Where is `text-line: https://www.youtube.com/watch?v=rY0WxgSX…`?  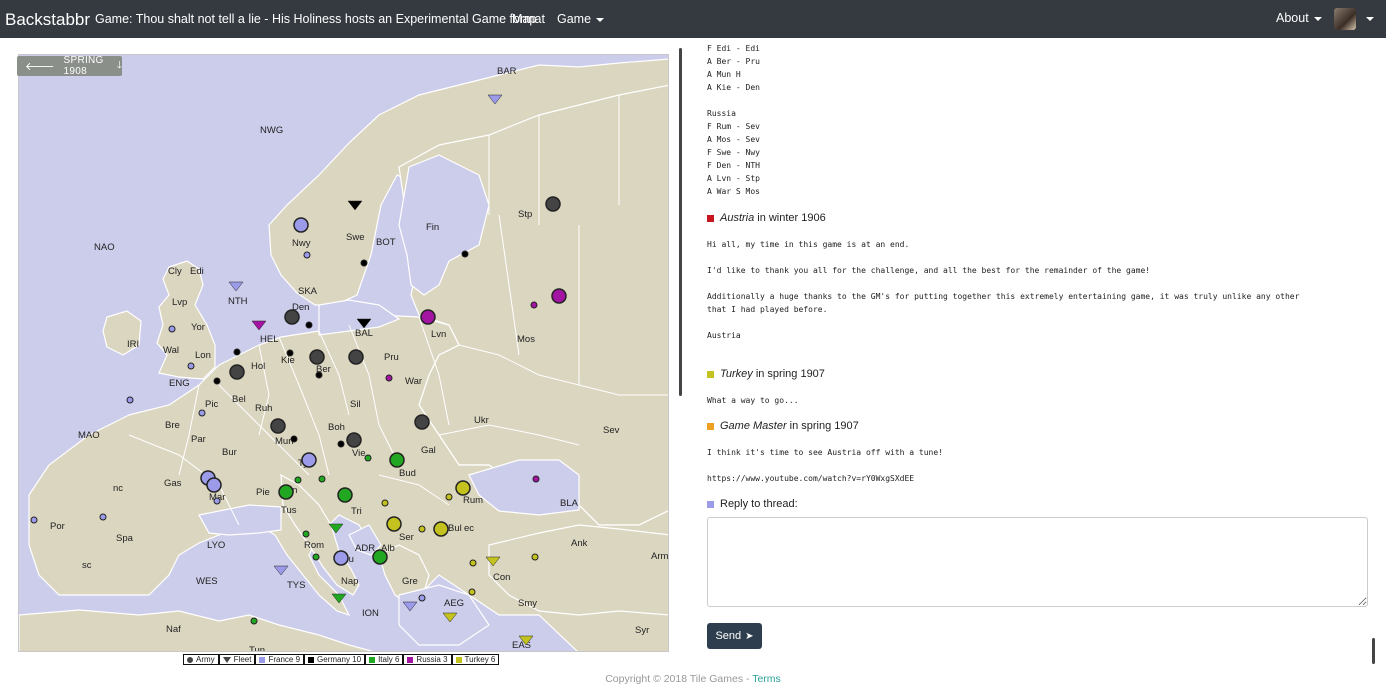 text-line: https://www.youtube.com/watch?v=rY0WxgSX… is located at coordinates (811, 478).